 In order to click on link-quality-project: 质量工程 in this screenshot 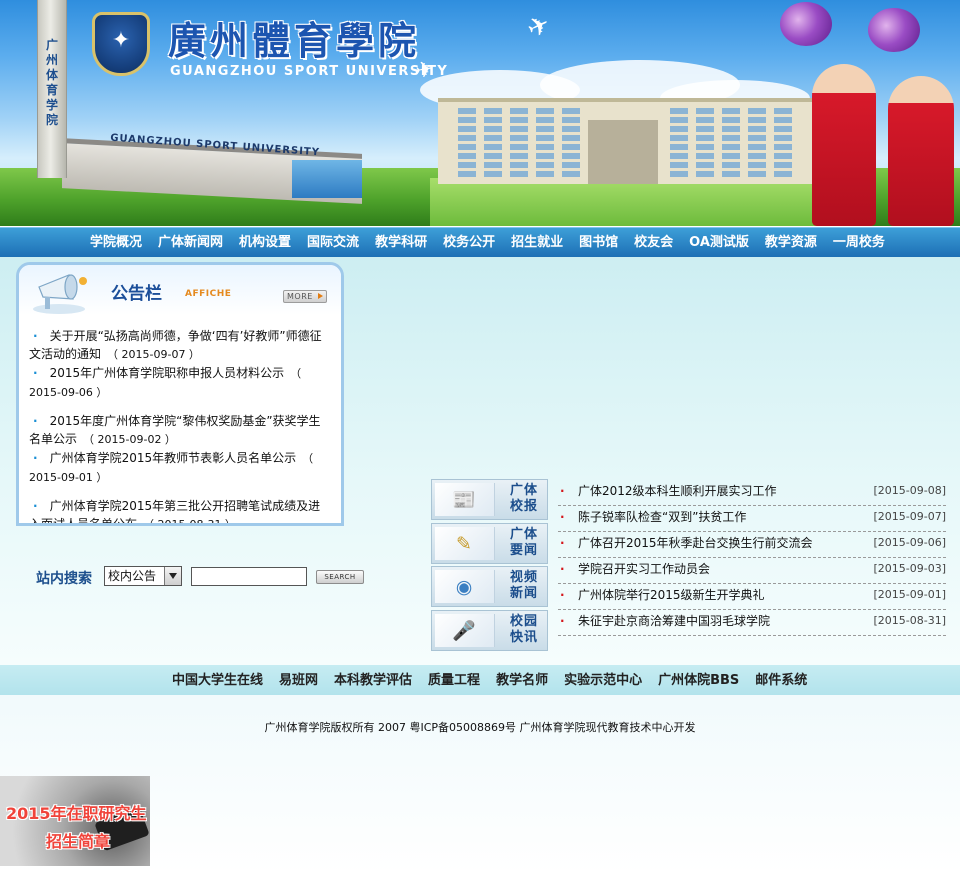, I will do `click(454, 681)`.